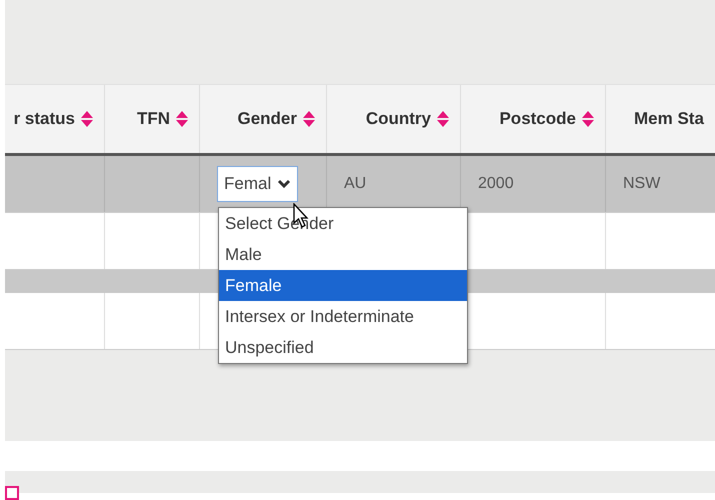  I want to click on column-header: Country, so click(398, 119).